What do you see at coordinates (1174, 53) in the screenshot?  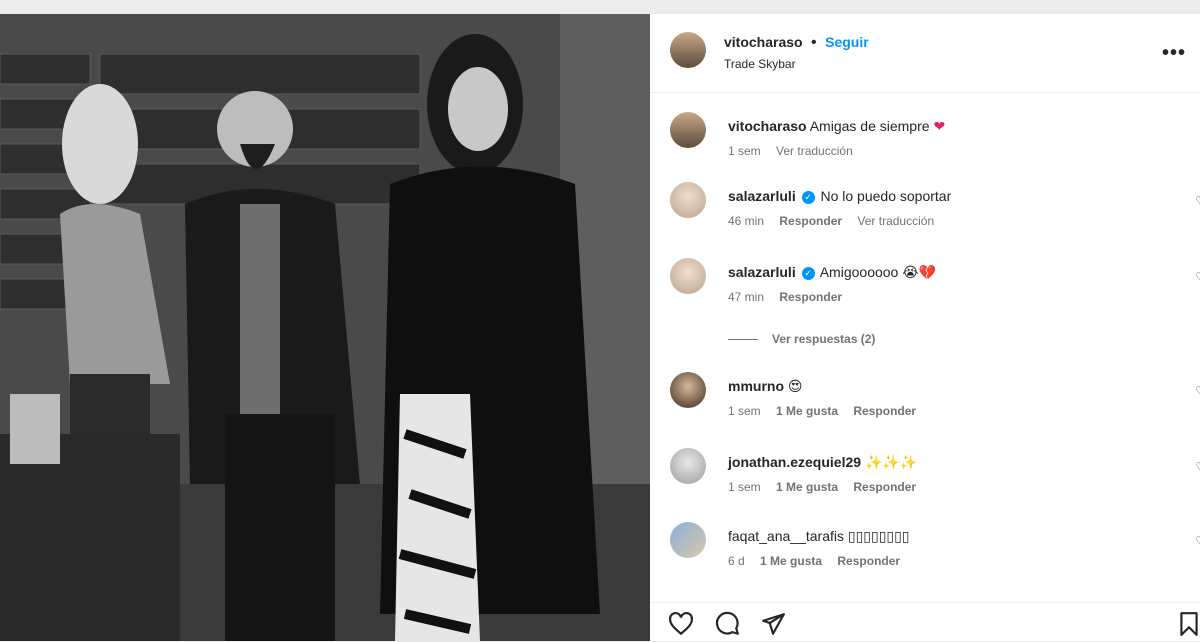 I see `more-options-icon: •••` at bounding box center [1174, 53].